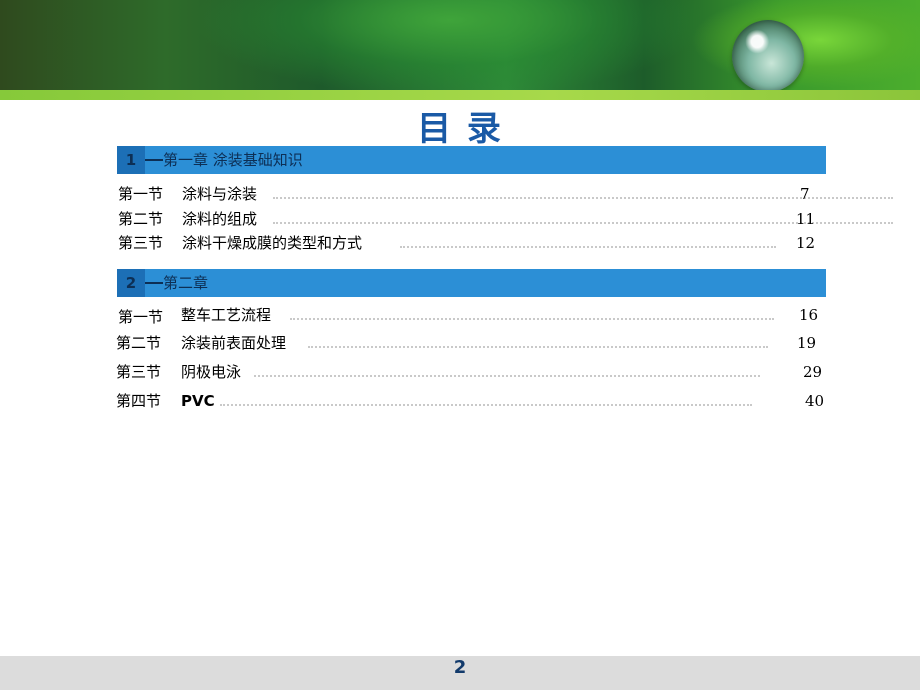 The height and width of the screenshot is (690, 920). Describe the element at coordinates (815, 401) in the screenshot. I see `page-number: 40` at that location.